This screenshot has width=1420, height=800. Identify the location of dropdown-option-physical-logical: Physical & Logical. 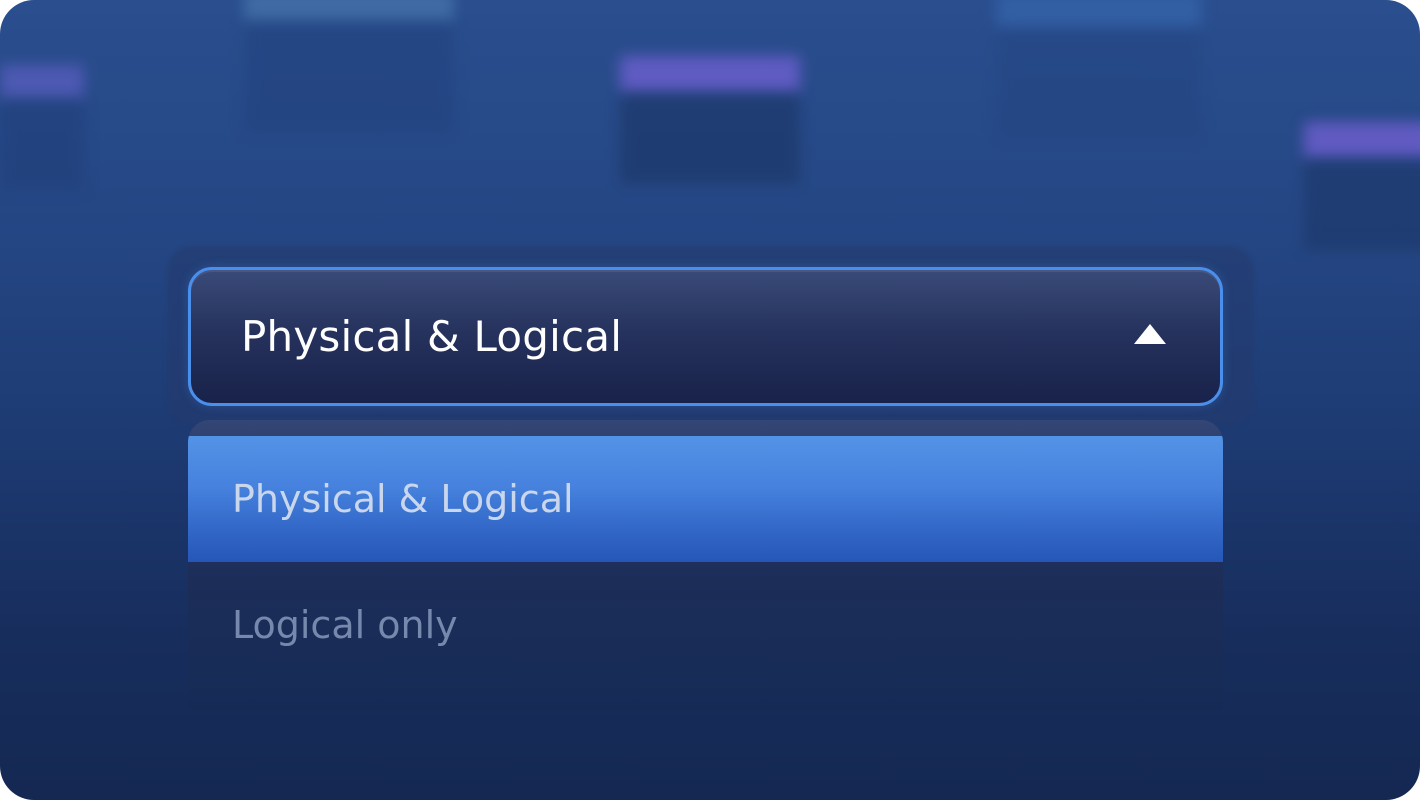
(705, 499).